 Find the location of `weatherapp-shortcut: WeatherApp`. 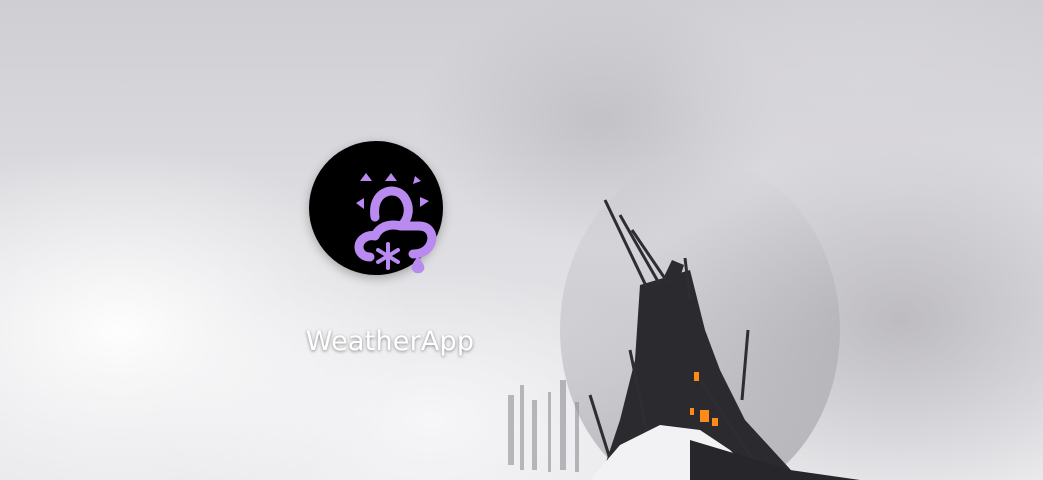

weatherapp-shortcut: WeatherApp is located at coordinates (390, 255).